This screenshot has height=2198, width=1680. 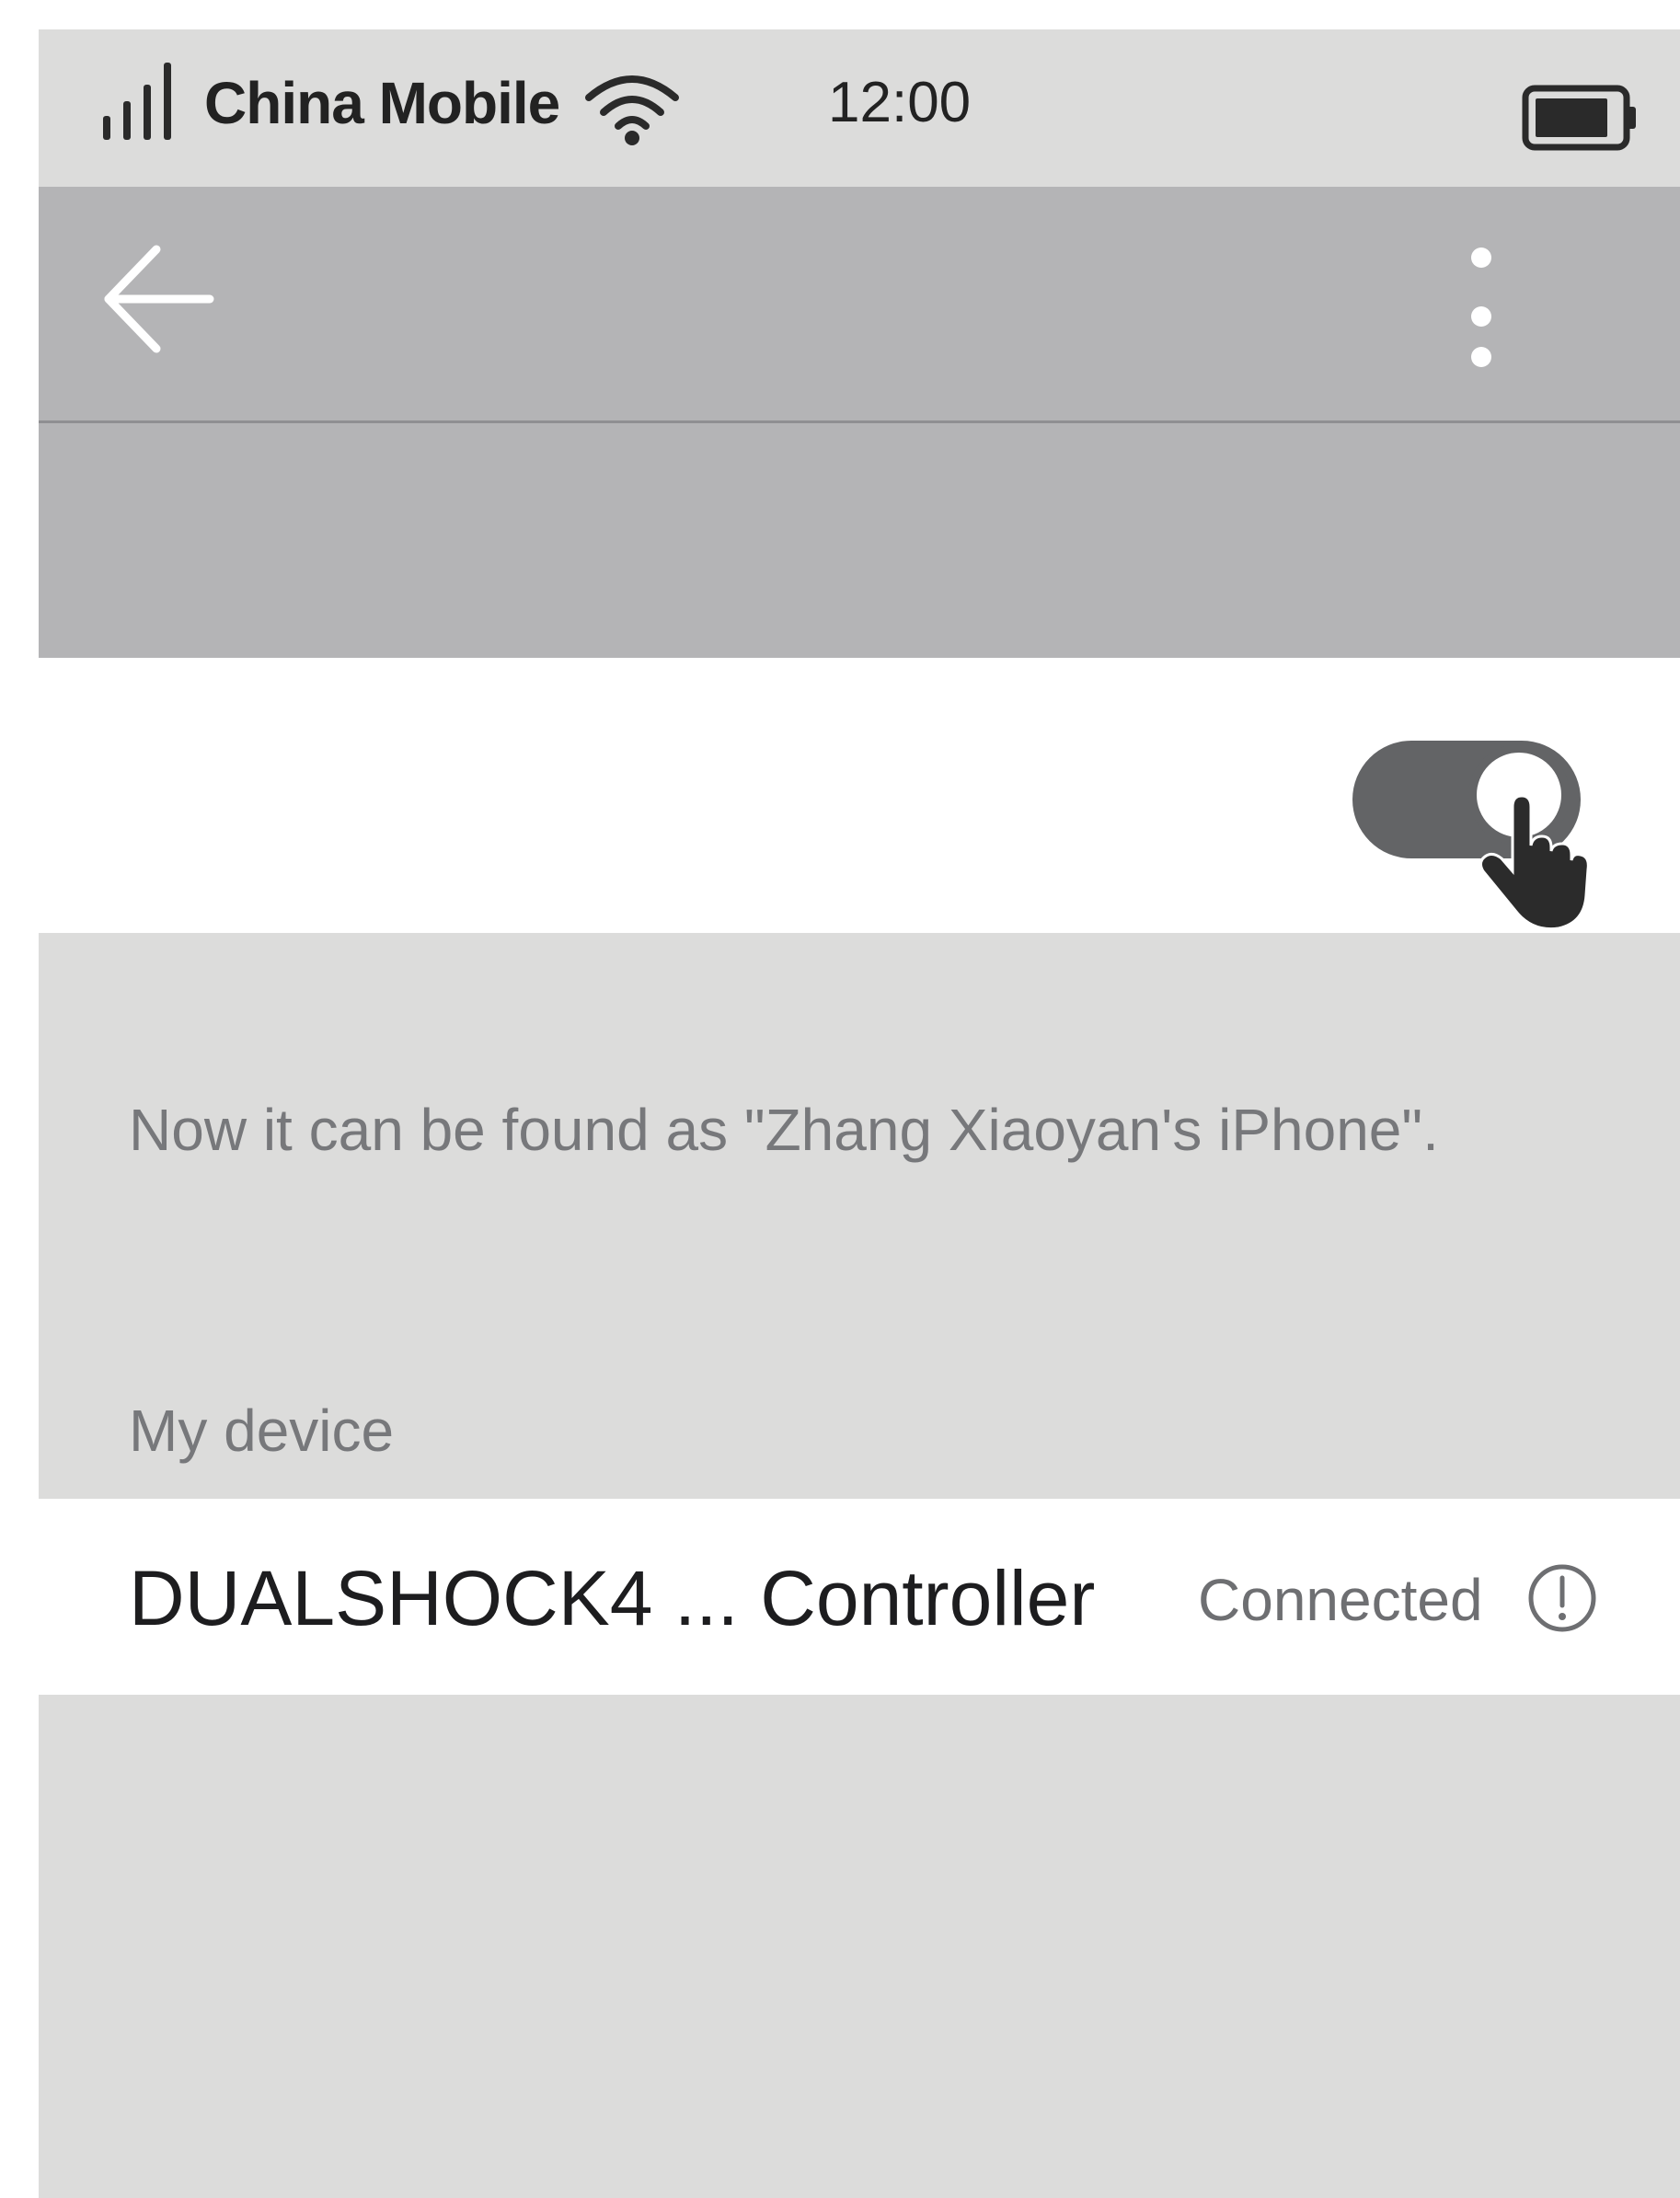 What do you see at coordinates (900, 102) in the screenshot?
I see `status-time: 12:00` at bounding box center [900, 102].